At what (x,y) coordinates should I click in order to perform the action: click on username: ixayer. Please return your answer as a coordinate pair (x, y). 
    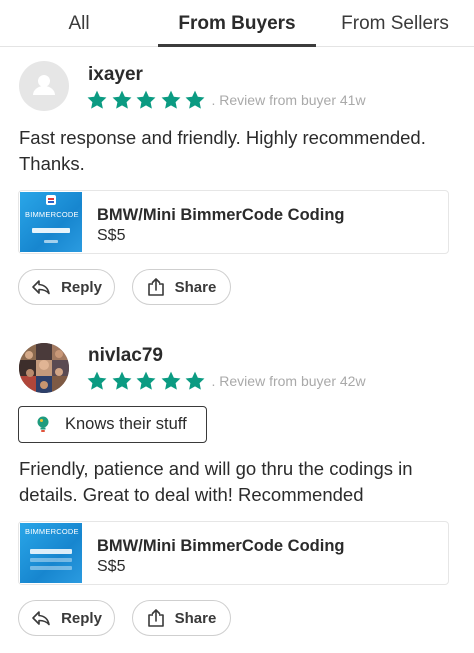
    Looking at the image, I should click on (115, 75).